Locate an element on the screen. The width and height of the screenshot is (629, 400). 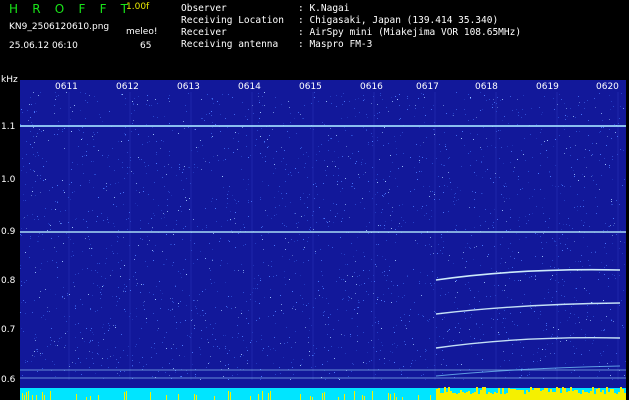
time-tick-label: 0612 is located at coordinates (127, 87).